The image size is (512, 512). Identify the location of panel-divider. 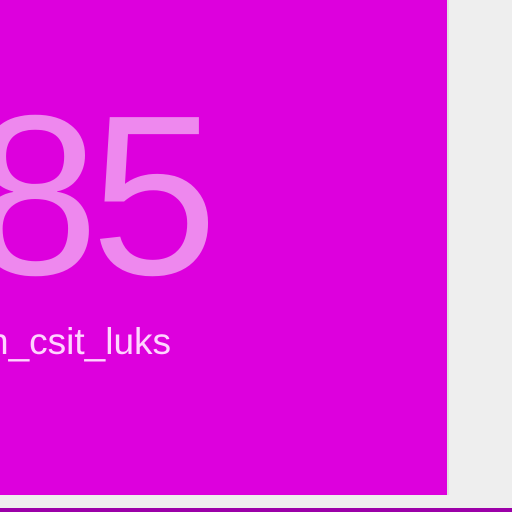
(448, 247).